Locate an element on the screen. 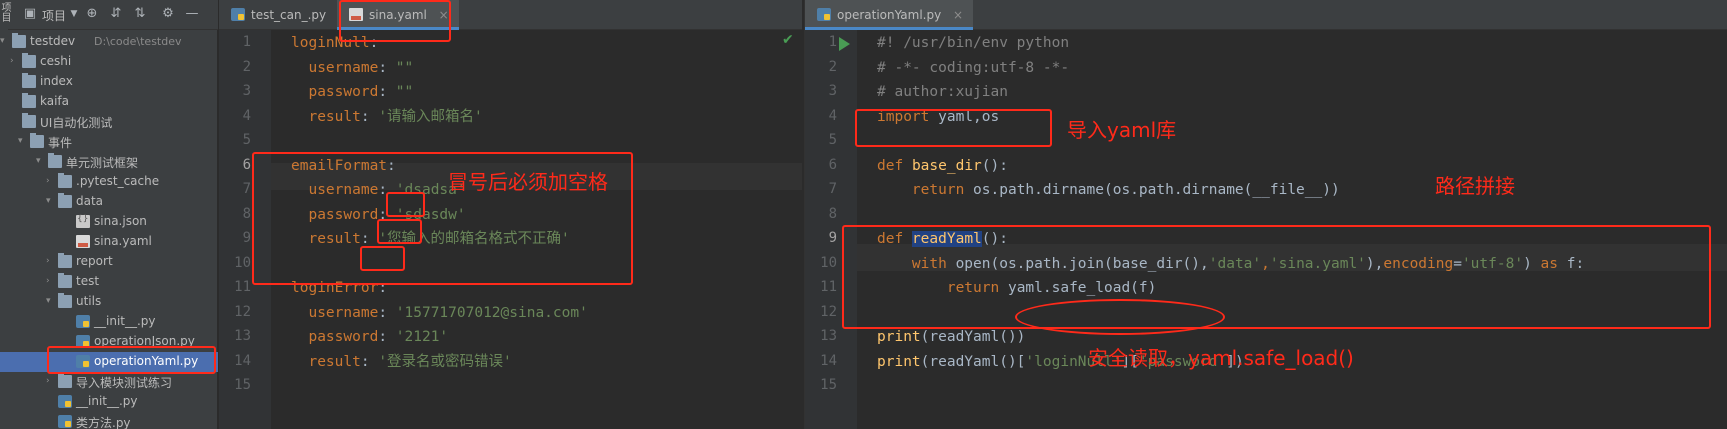 The image size is (1727, 429). tree-item: ▾ 单元测试框架 is located at coordinates (109, 162).